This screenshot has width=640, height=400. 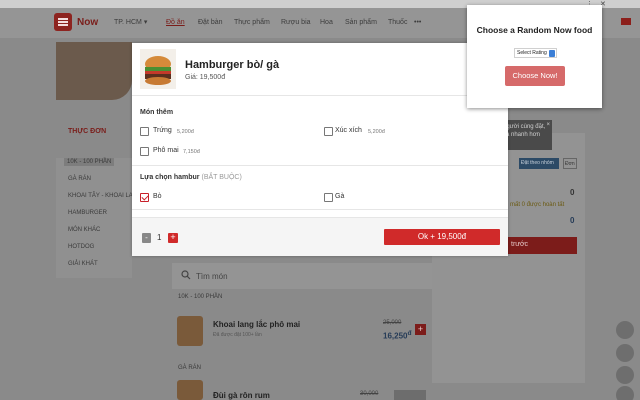 I want to click on confirm-add-button: Ok + 19,500đ, so click(x=442, y=237).